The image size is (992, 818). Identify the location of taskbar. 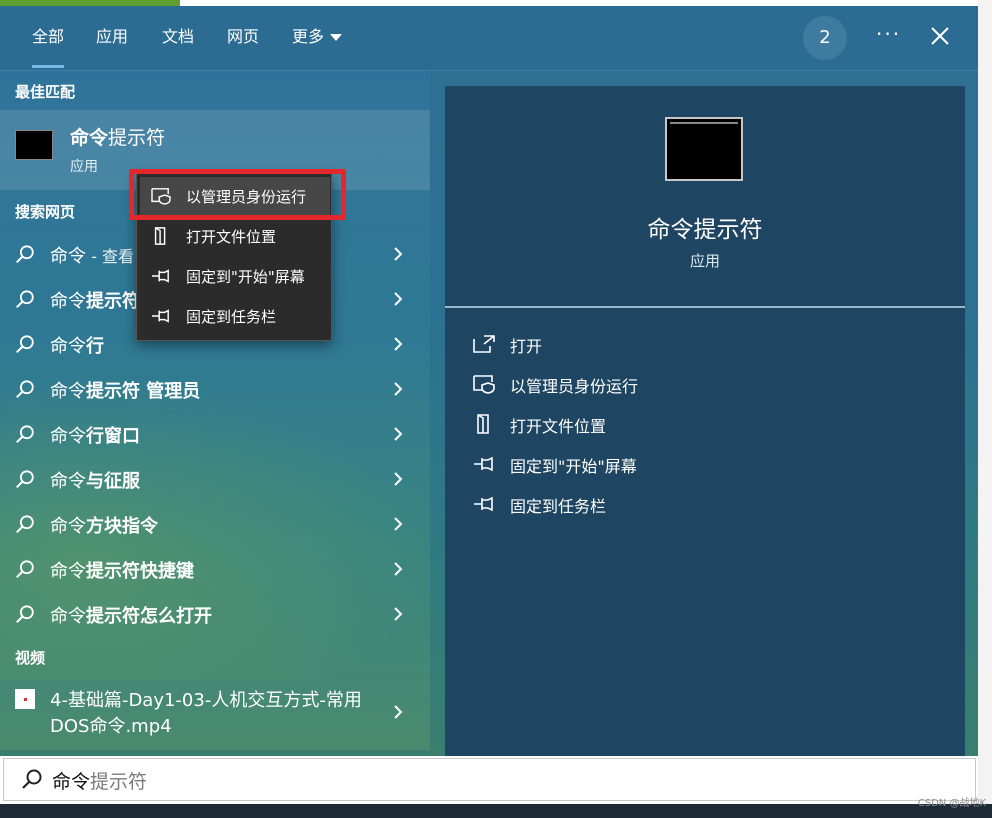
(496, 811).